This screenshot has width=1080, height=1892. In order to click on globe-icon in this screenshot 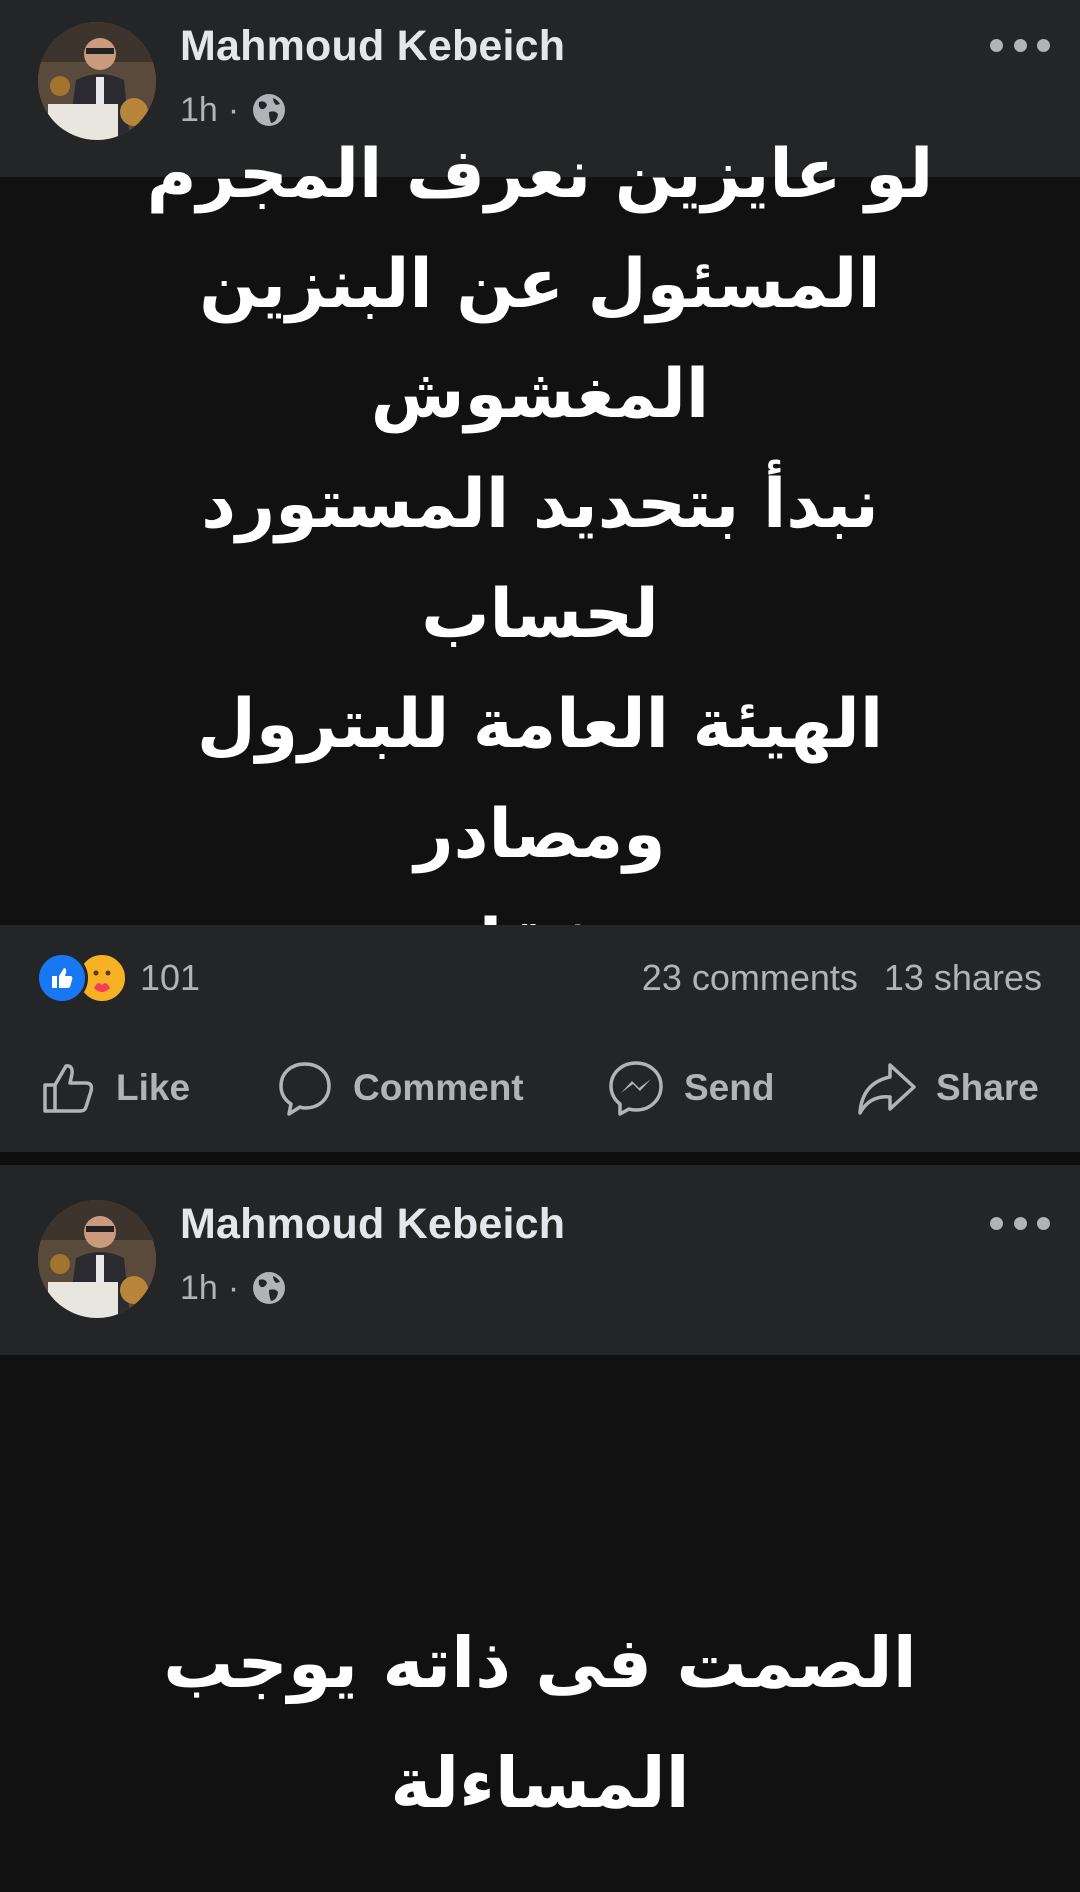, I will do `click(269, 1288)`.